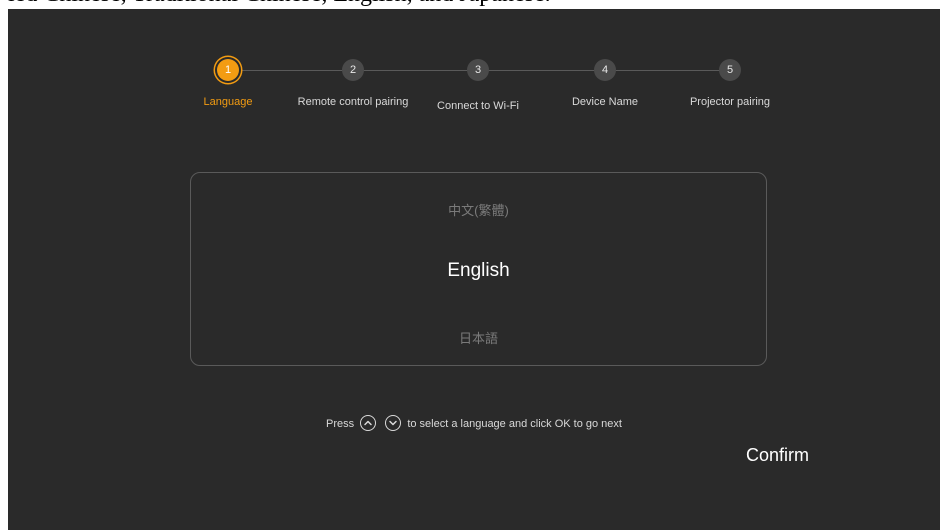 The height and width of the screenshot is (530, 940). Describe the element at coordinates (730, 102) in the screenshot. I see `step-5-label: Projector pairing` at that location.